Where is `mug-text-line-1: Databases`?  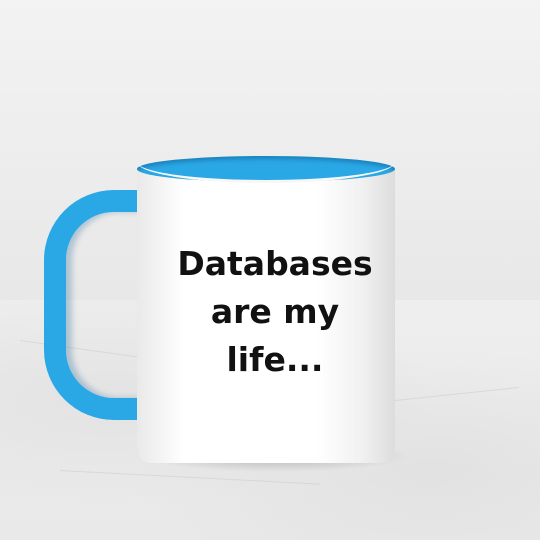
mug-text-line-1: Databases is located at coordinates (275, 263).